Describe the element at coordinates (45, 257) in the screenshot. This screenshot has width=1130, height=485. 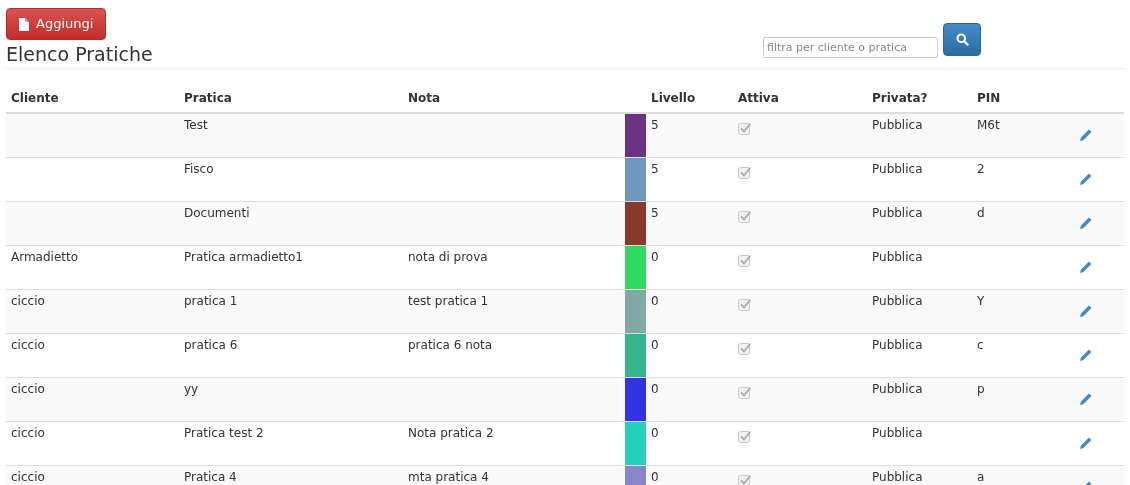
I see `table-cell: Armadietto` at that location.